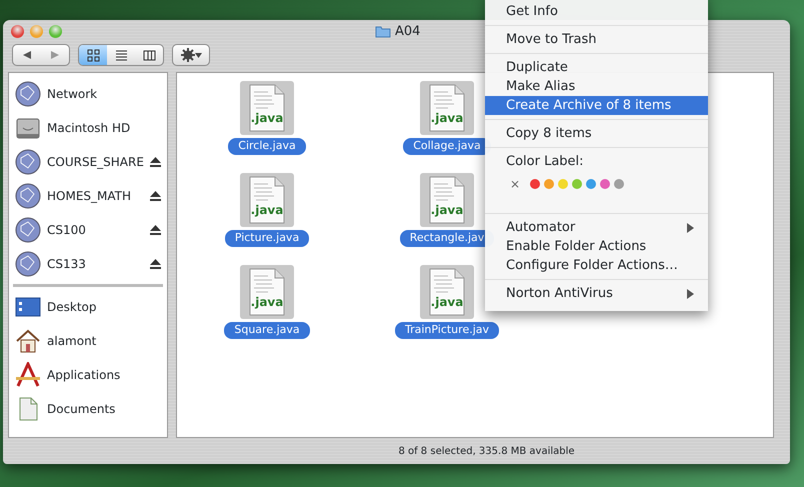  What do you see at coordinates (267, 146) in the screenshot?
I see `file-name: Circle.java` at bounding box center [267, 146].